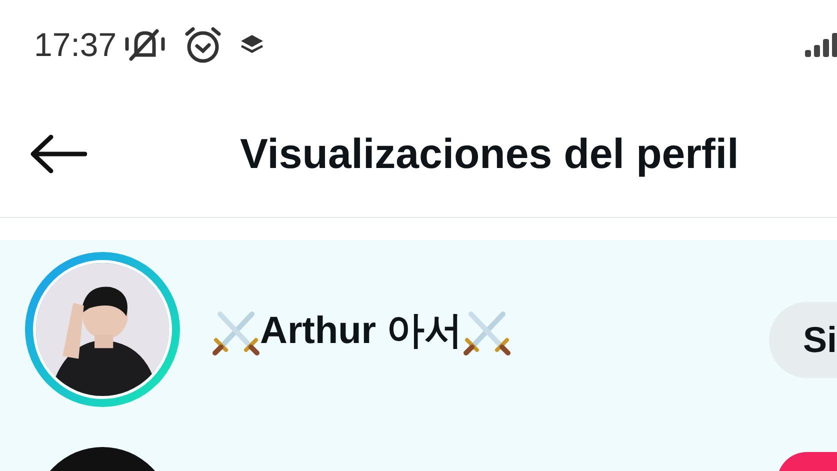 The width and height of the screenshot is (837, 471). What do you see at coordinates (802, 340) in the screenshot?
I see `follow-back-button: Si` at bounding box center [802, 340].